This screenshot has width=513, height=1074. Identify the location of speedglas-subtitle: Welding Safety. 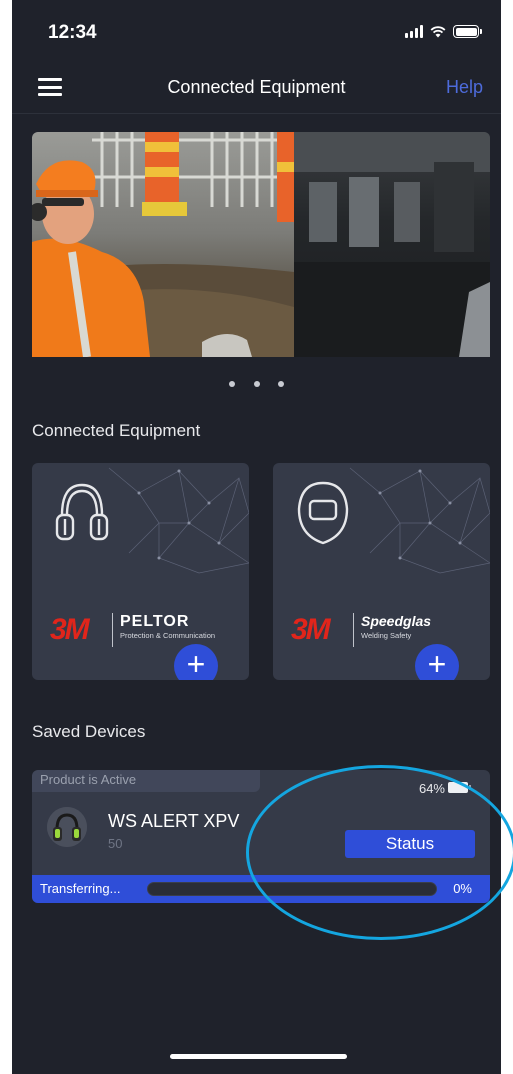
(386, 635).